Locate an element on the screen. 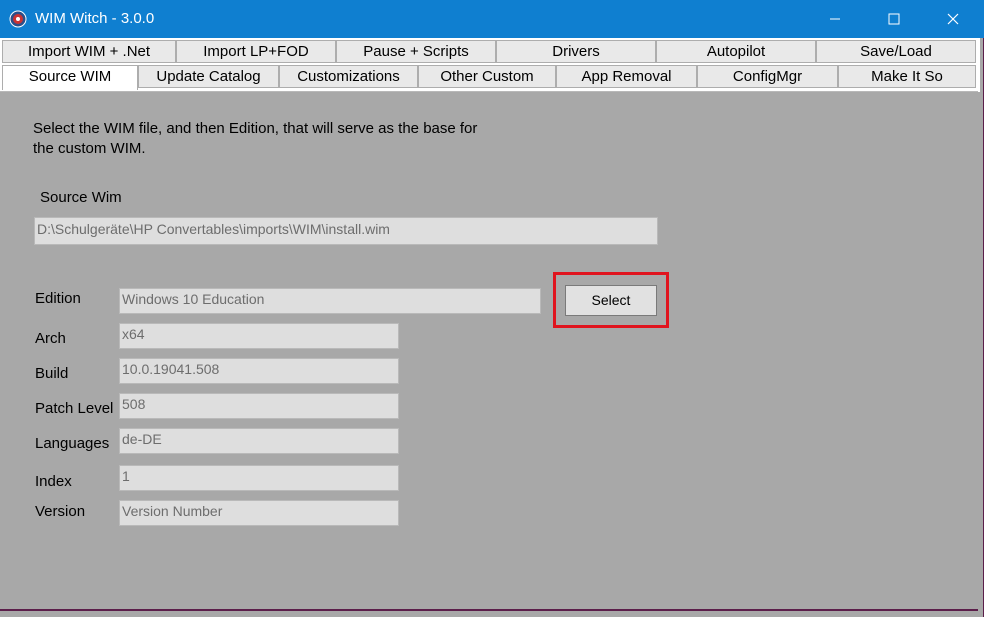 The width and height of the screenshot is (984, 617). patch-level-label: Patch Level is located at coordinates (74, 408).